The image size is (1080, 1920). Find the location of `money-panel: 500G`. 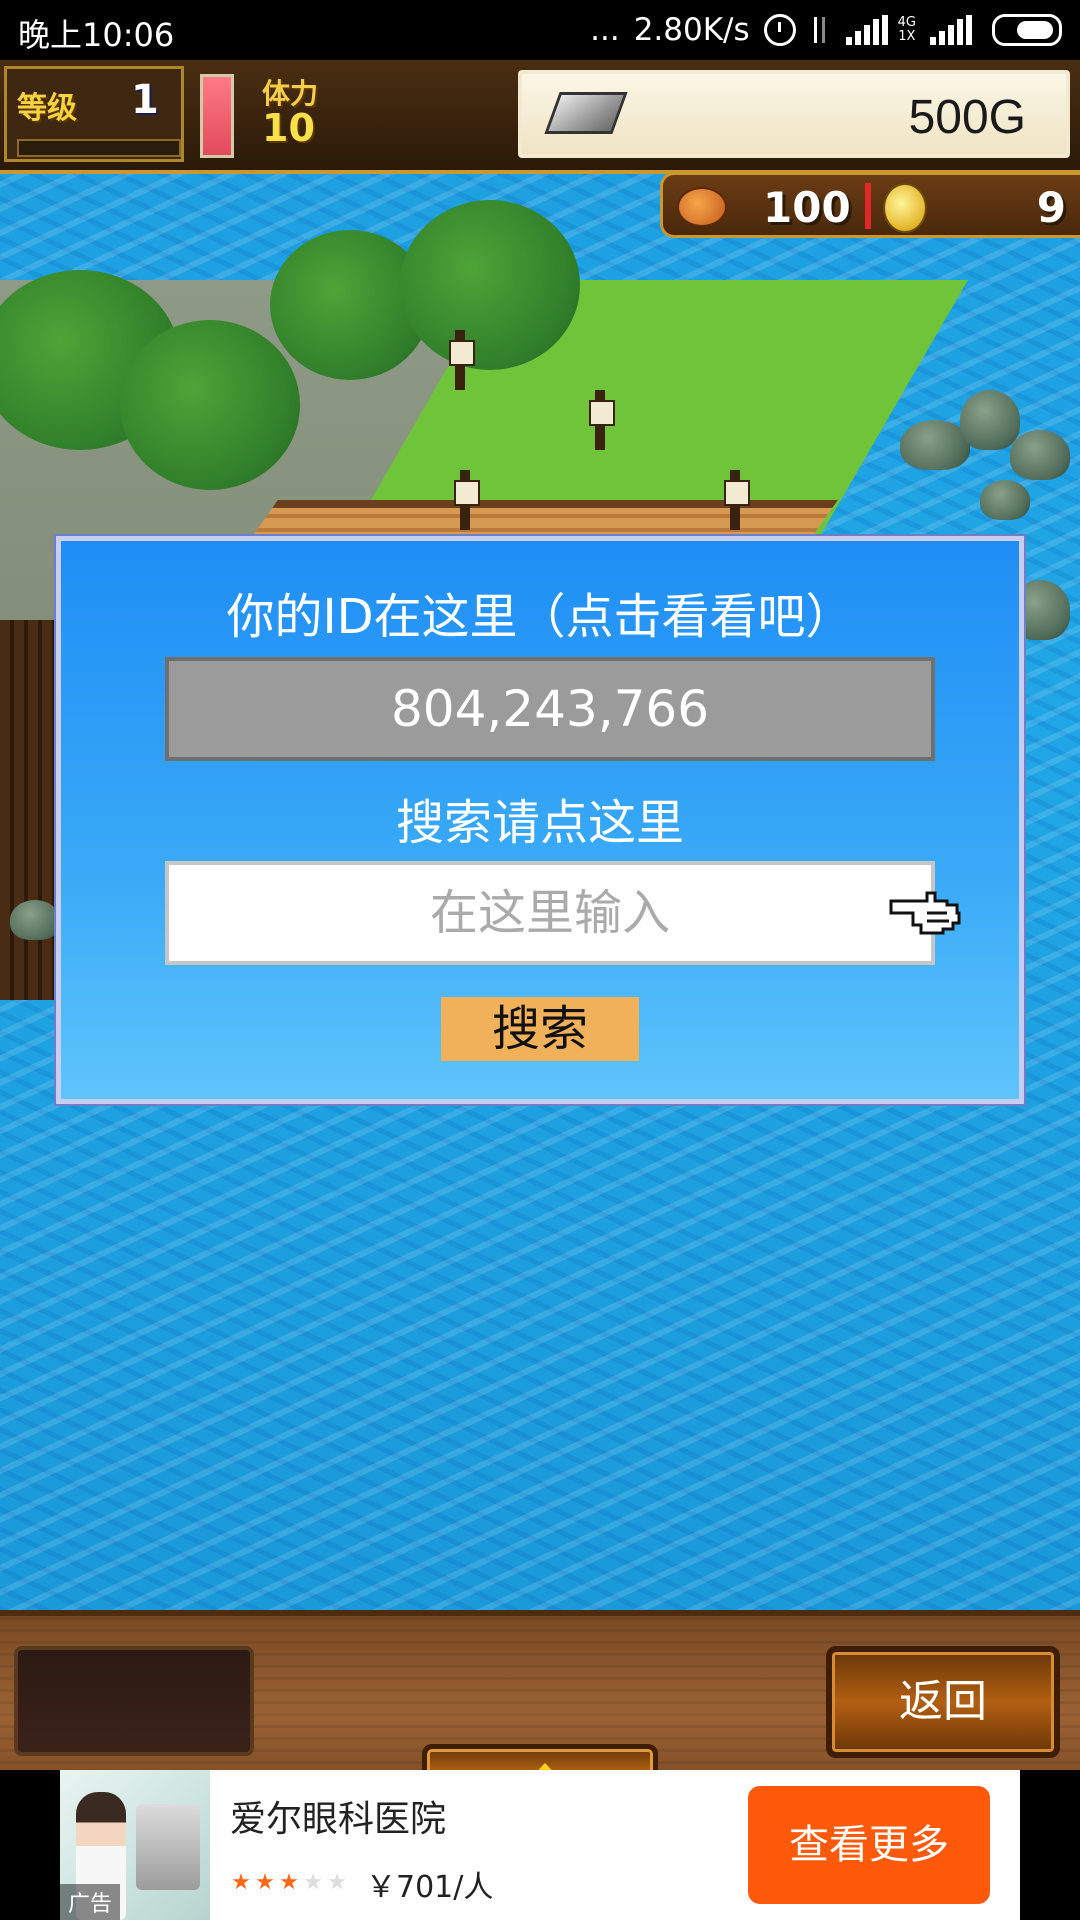

money-panel: 500G is located at coordinates (794, 114).